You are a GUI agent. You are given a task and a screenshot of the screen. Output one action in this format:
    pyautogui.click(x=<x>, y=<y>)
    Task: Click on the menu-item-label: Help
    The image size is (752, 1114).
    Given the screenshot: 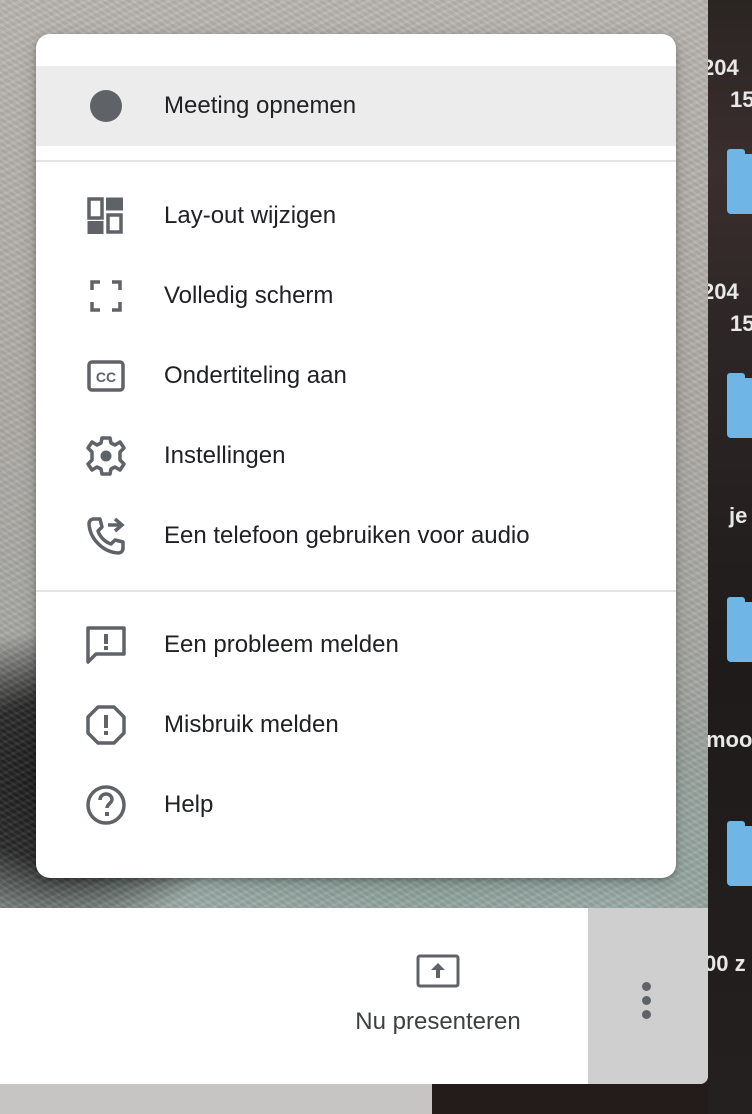 What is the action you would take?
    pyautogui.click(x=189, y=804)
    